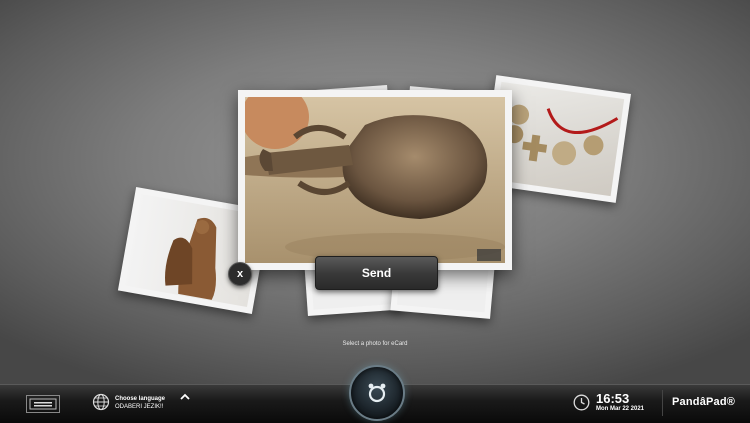 The width and height of the screenshot is (750, 423). I want to click on amphora-image, so click(375, 180).